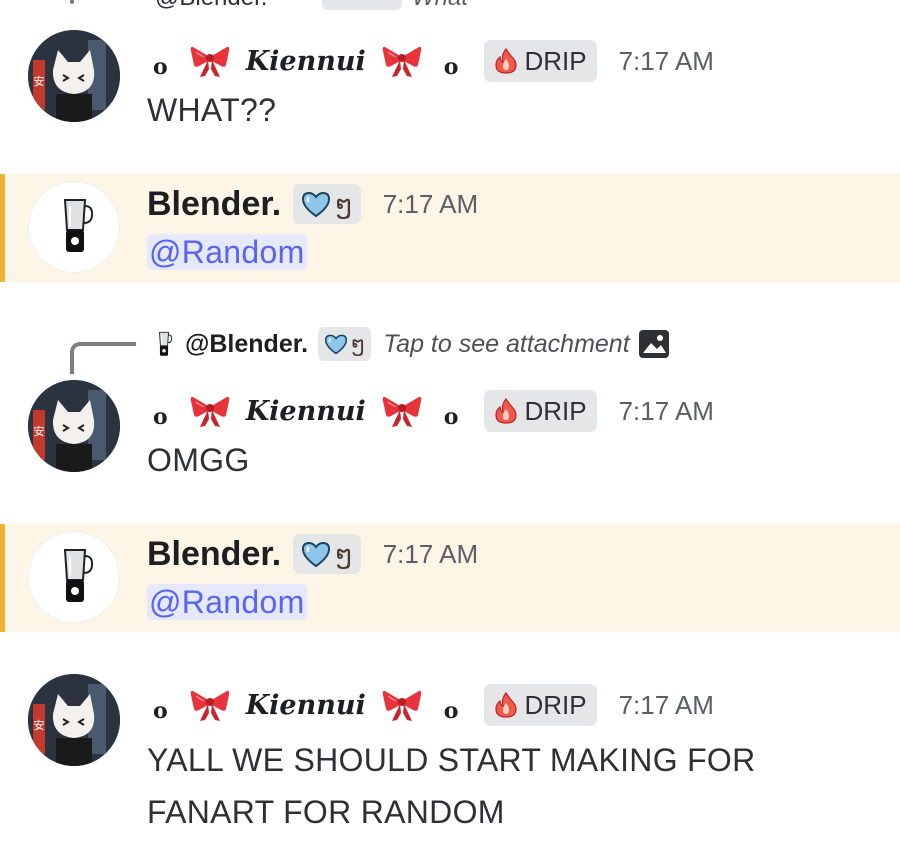 The width and height of the screenshot is (900, 851). I want to click on reply-author: @Blender., so click(247, 343).